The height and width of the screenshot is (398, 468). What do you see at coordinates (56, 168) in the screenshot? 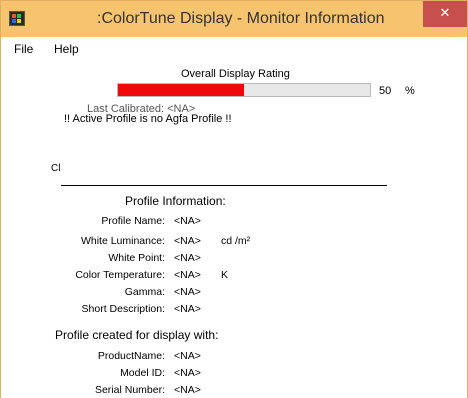
I see `partial-label: Cl` at bounding box center [56, 168].